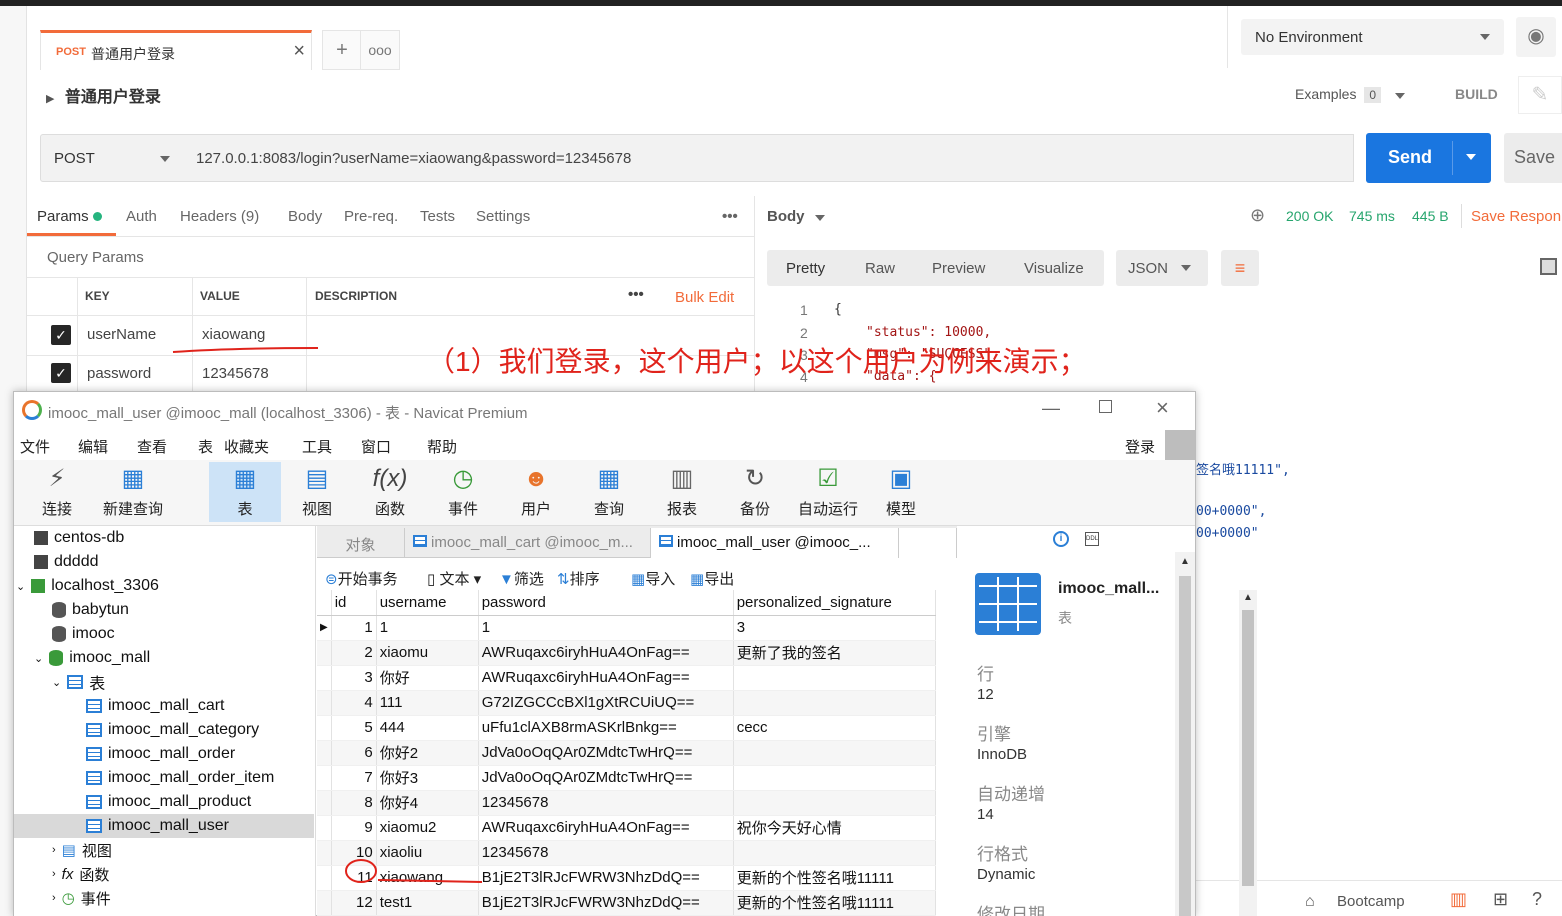 Image resolution: width=1562 pixels, height=916 pixels. Describe the element at coordinates (1054, 268) in the screenshot. I see `view-visualize: Visualize` at that location.